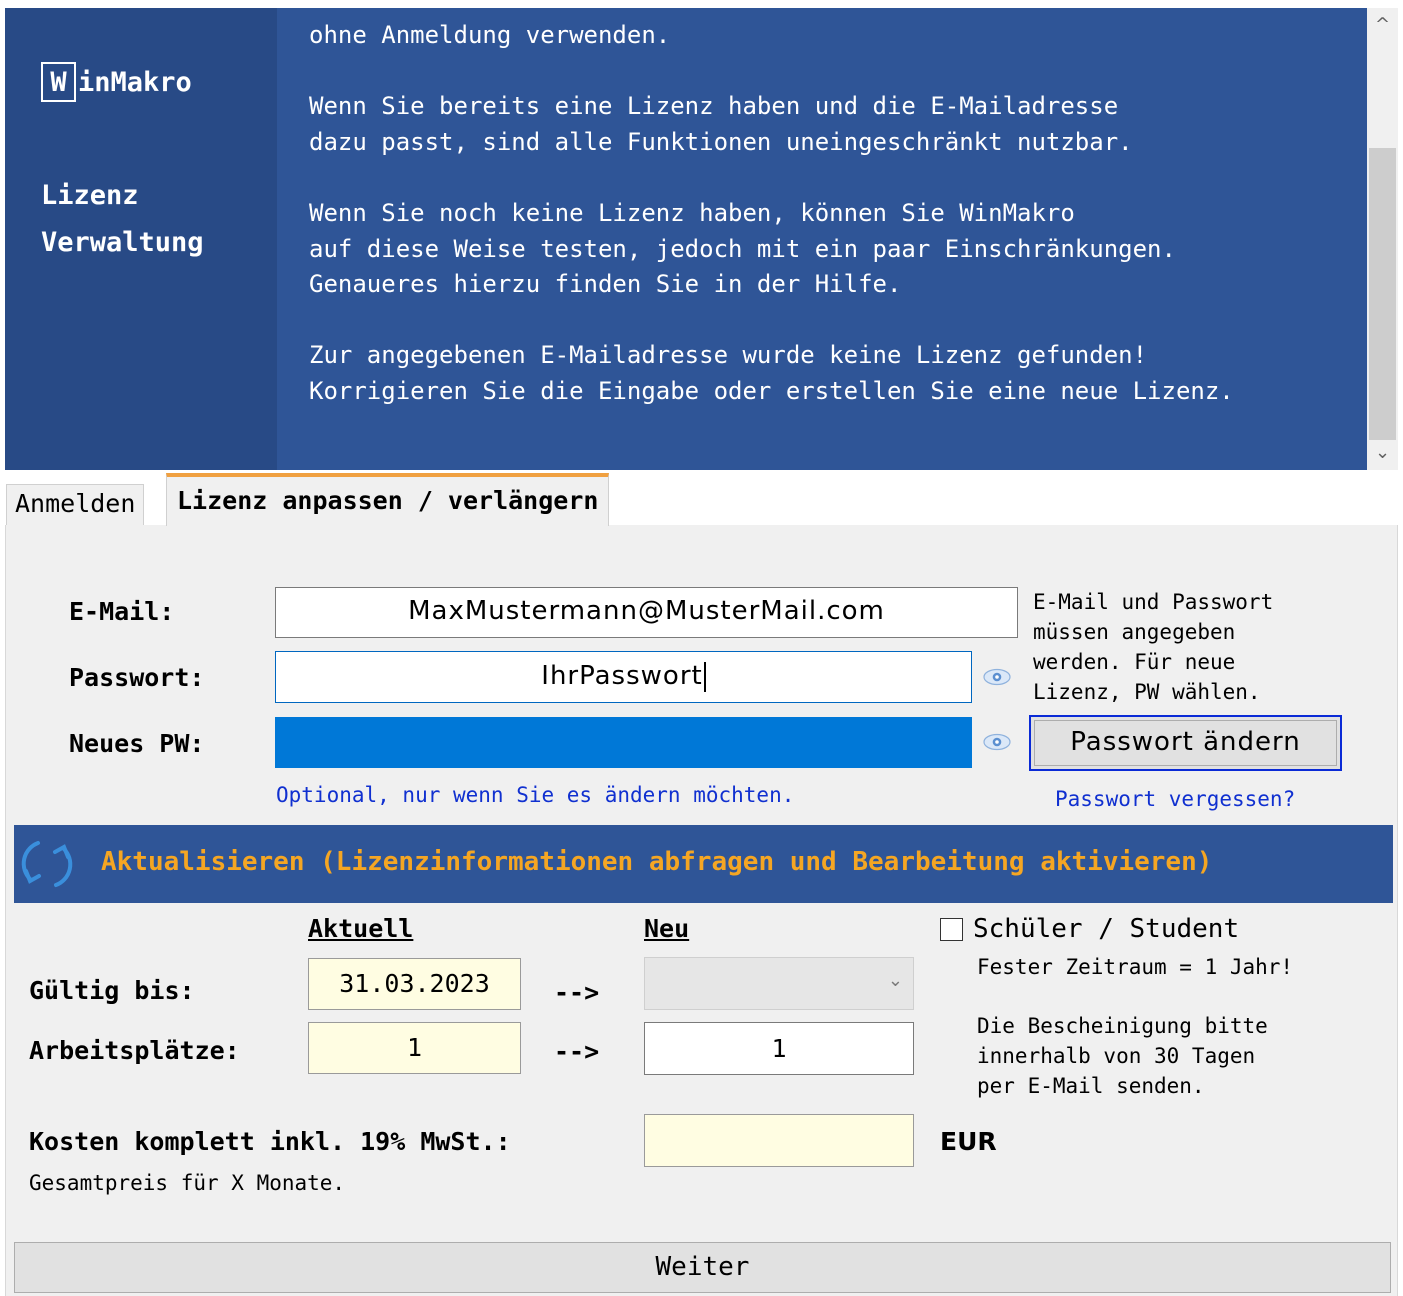 The height and width of the screenshot is (1296, 1403). Describe the element at coordinates (135, 82) in the screenshot. I see `logo-text: inMakro` at that location.